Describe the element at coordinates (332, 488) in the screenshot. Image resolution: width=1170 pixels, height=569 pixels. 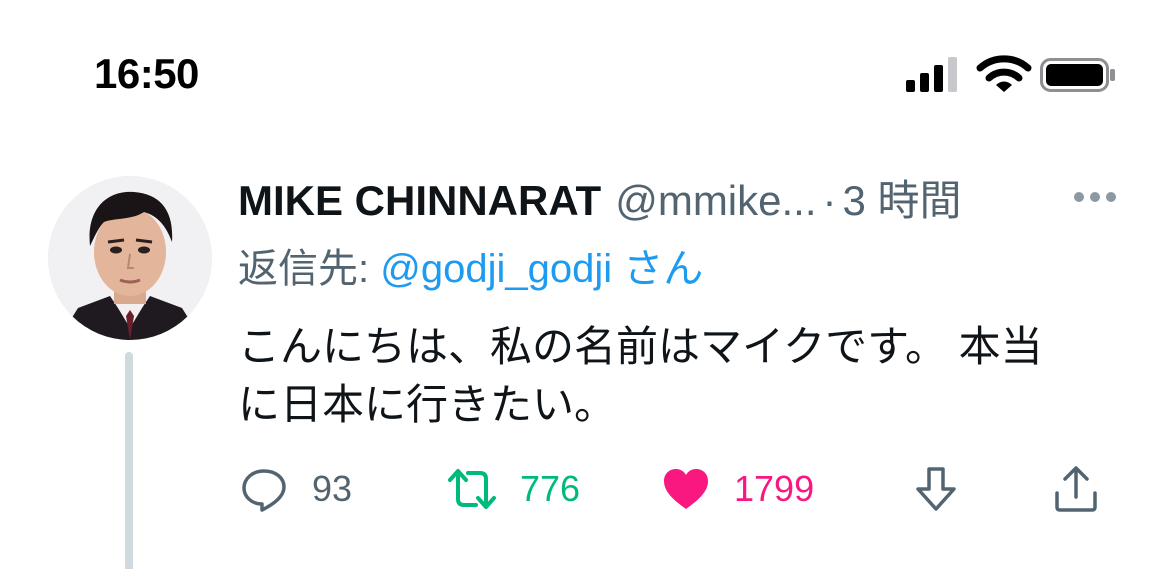
I see `reply-count: 93` at that location.